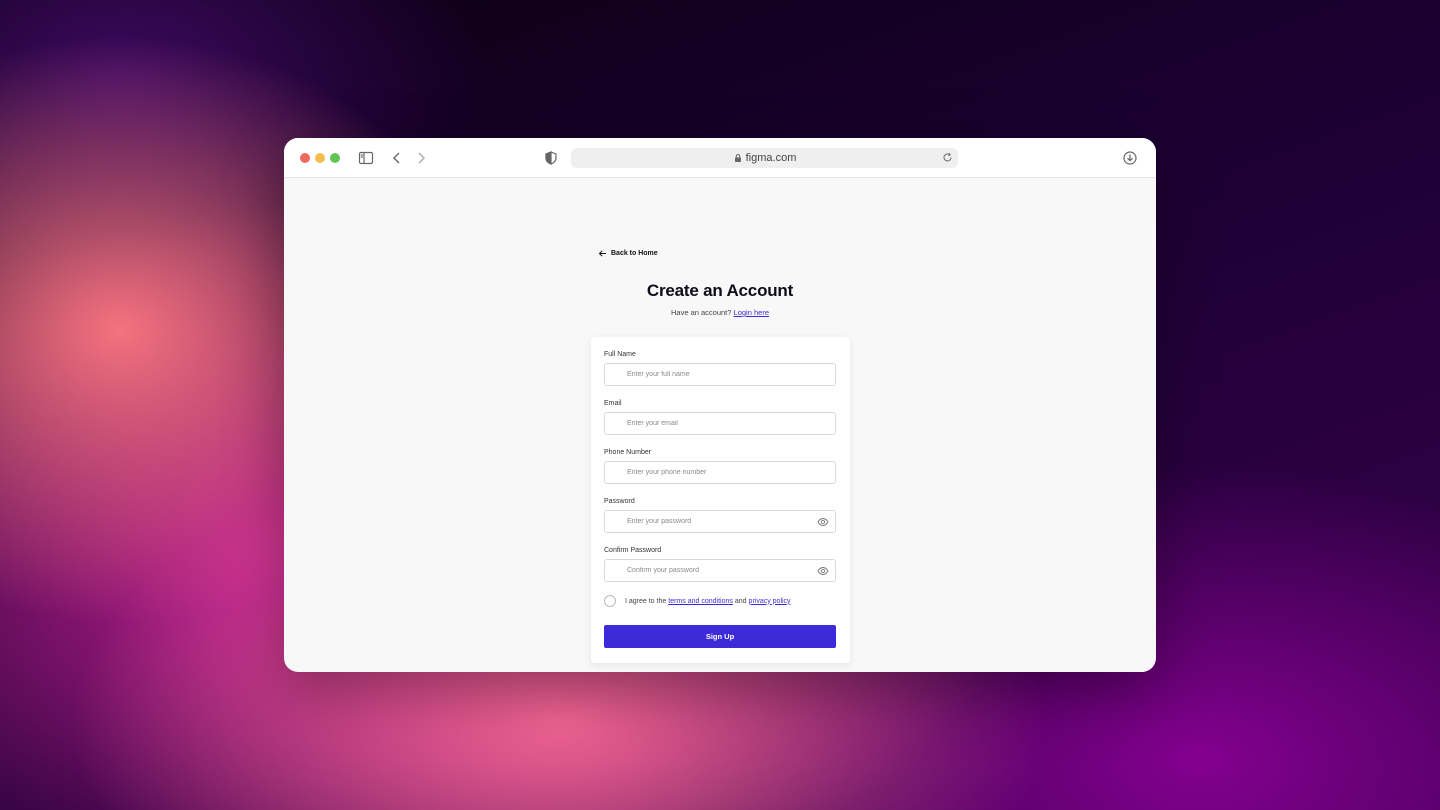 The width and height of the screenshot is (1440, 810). What do you see at coordinates (610, 601) in the screenshot?
I see `terms-checkbox` at bounding box center [610, 601].